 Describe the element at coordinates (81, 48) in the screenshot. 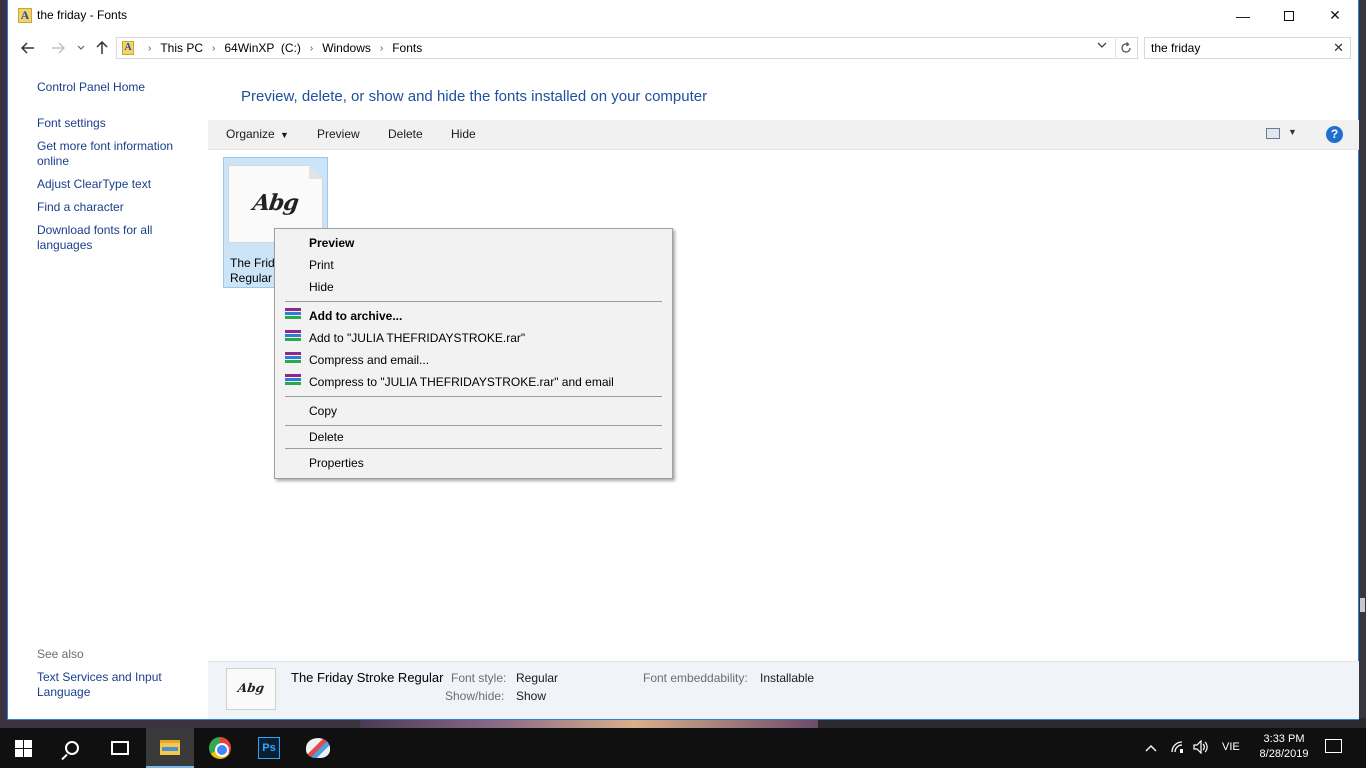

I see `recent-locations-button` at that location.